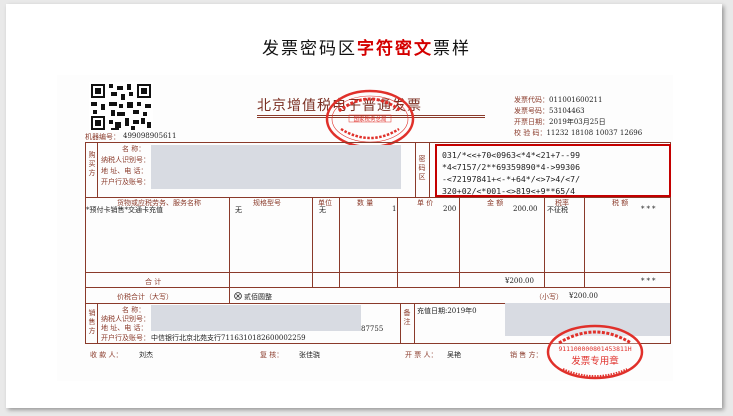 The image size is (733, 416). I want to click on buyer-bank-label: 开户行及账号：, so click(125, 182).